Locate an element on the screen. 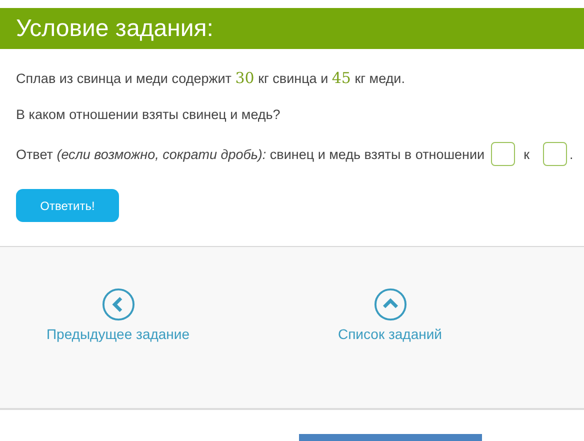  header-title: Условие задания: is located at coordinates (115, 28).